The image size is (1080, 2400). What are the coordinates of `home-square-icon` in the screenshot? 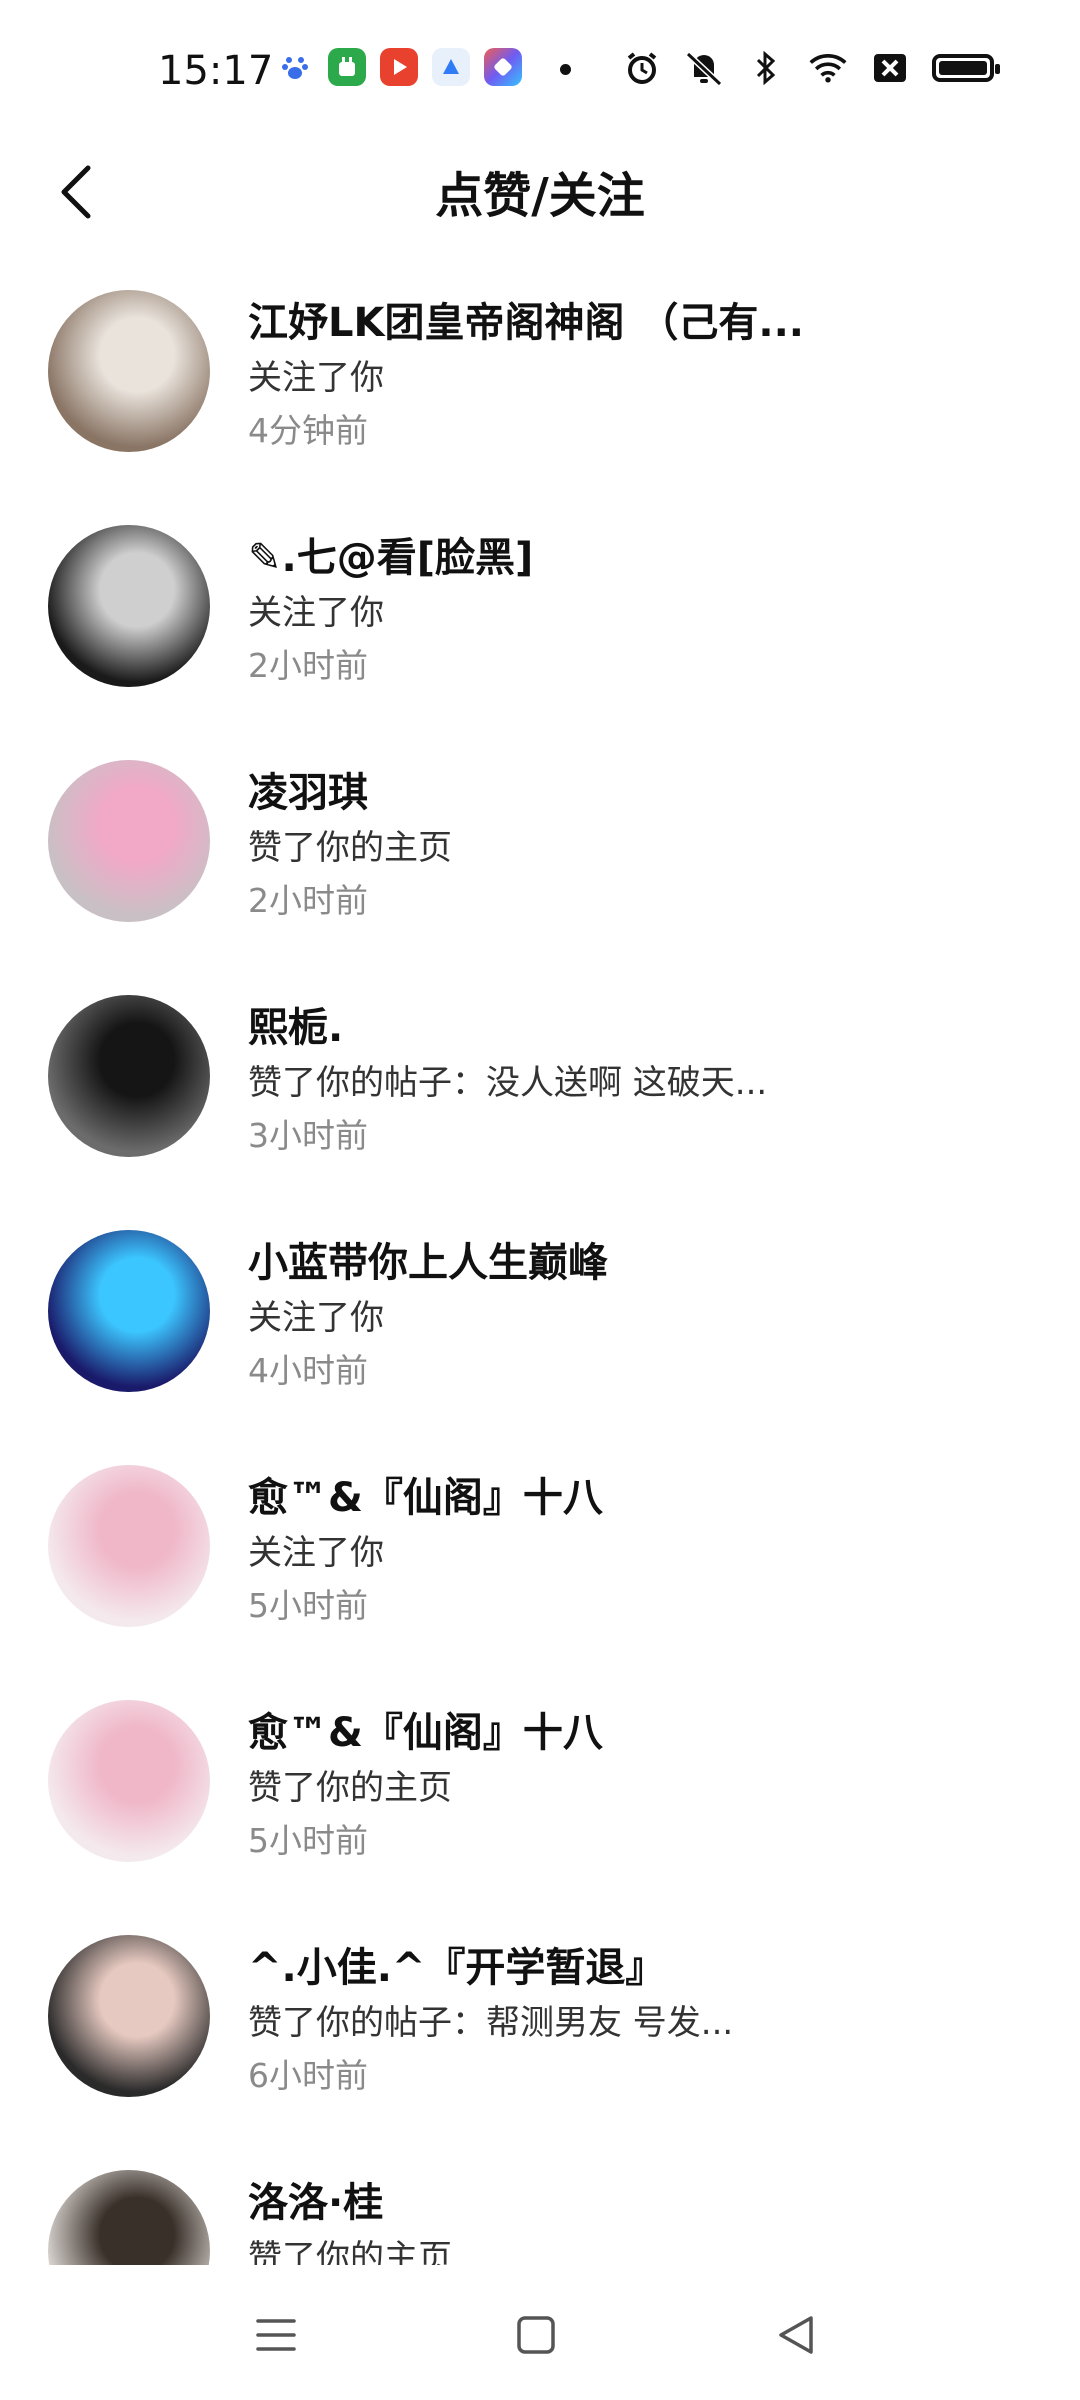 It's located at (536, 2335).